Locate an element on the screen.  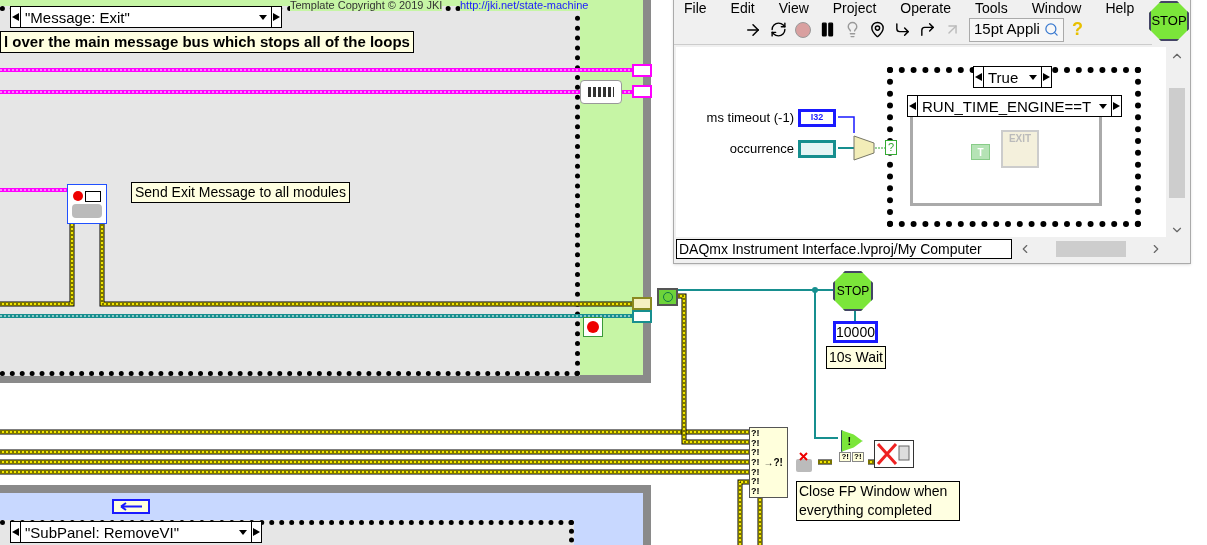
output-mark: →?! is located at coordinates (773, 463).